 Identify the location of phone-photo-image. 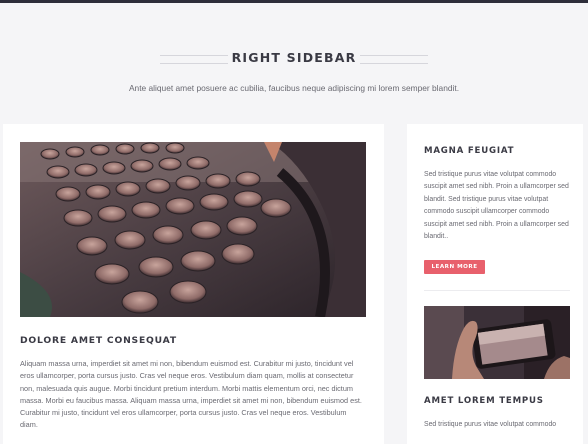
(497, 342).